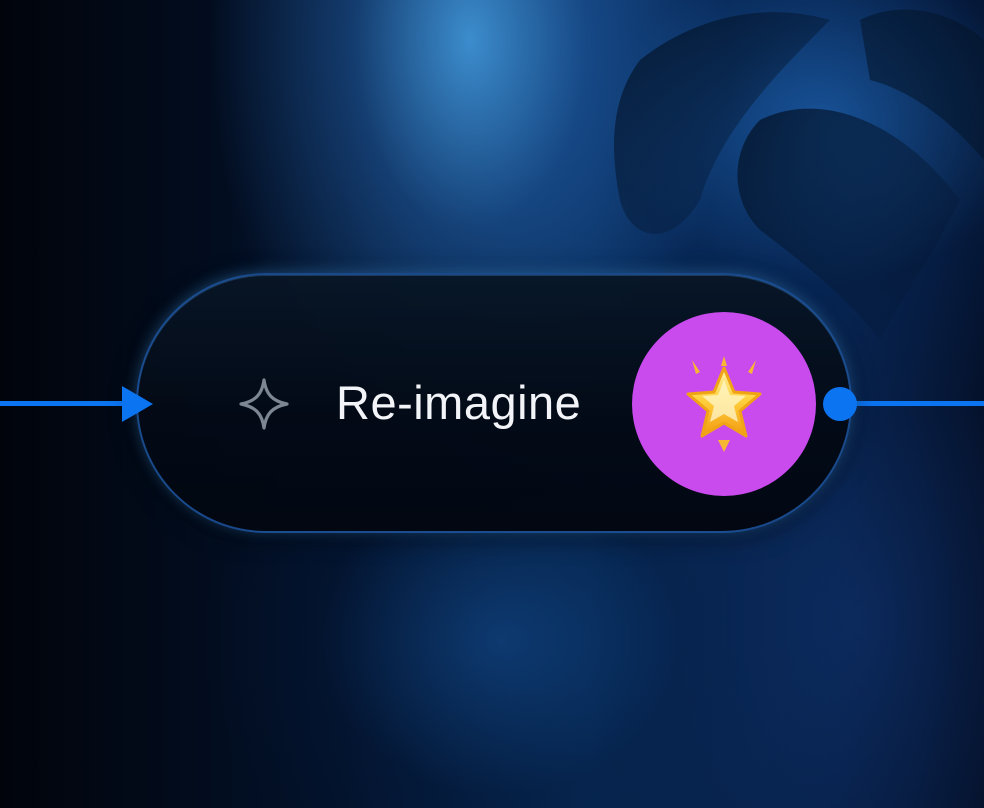 This screenshot has width=984, height=808. I want to click on sparkle-icon, so click(264, 404).